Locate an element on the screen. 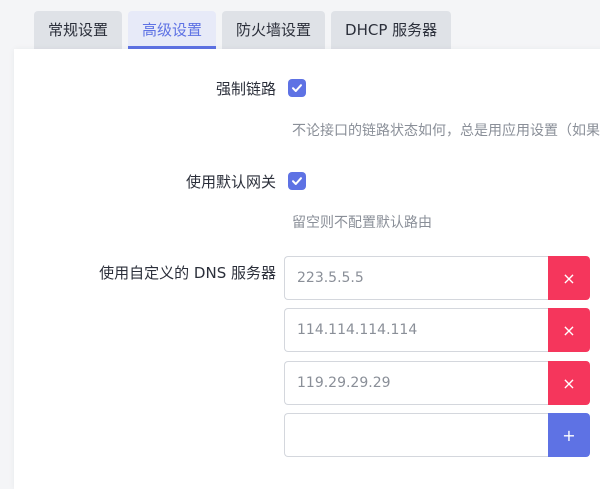 This screenshot has height=489, width=600. default-gateway-label: 使用默认网关 is located at coordinates (230, 182).